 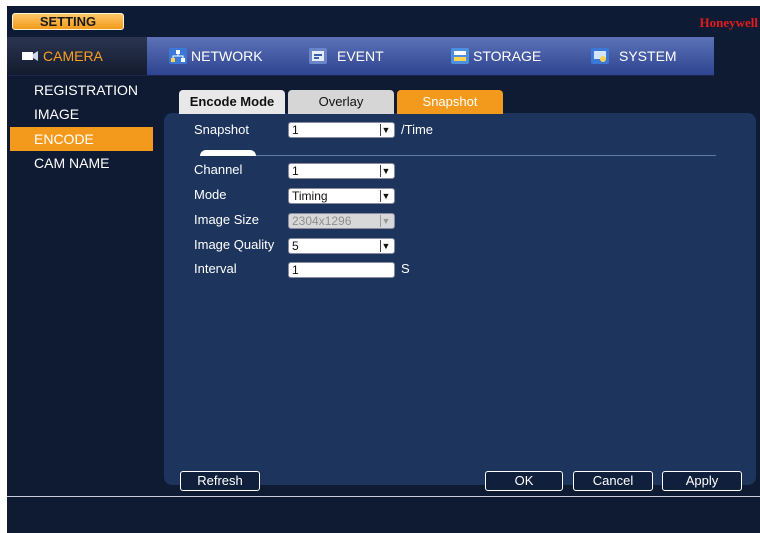 I want to click on interval-input: 1, so click(x=341, y=270).